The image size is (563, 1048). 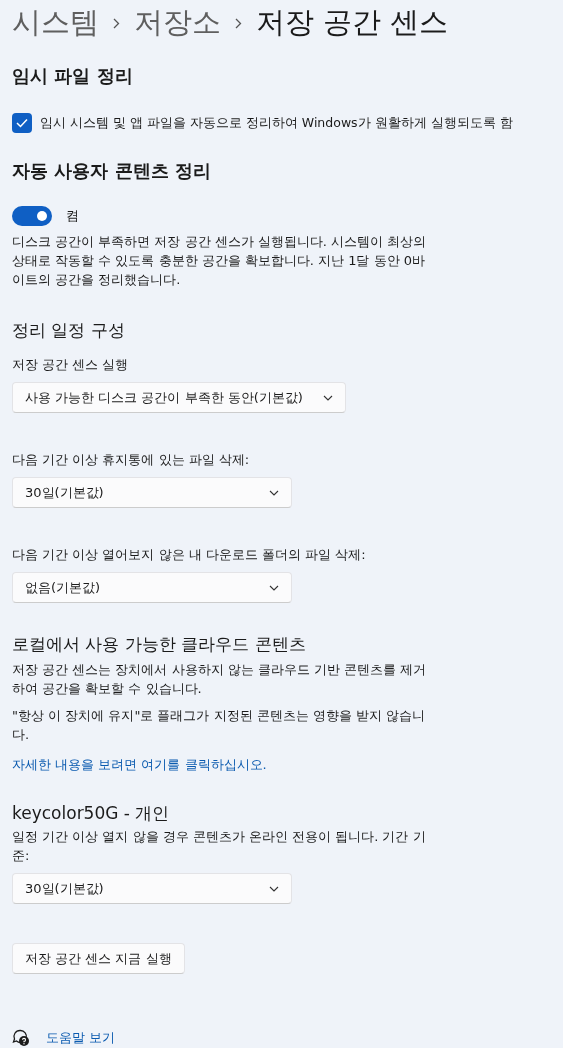 I want to click on description: "항상 이 장치에 유지"로 플래그가 지정된 콘텐츠는 영향을 받지 않습니다., so click(x=219, y=725).